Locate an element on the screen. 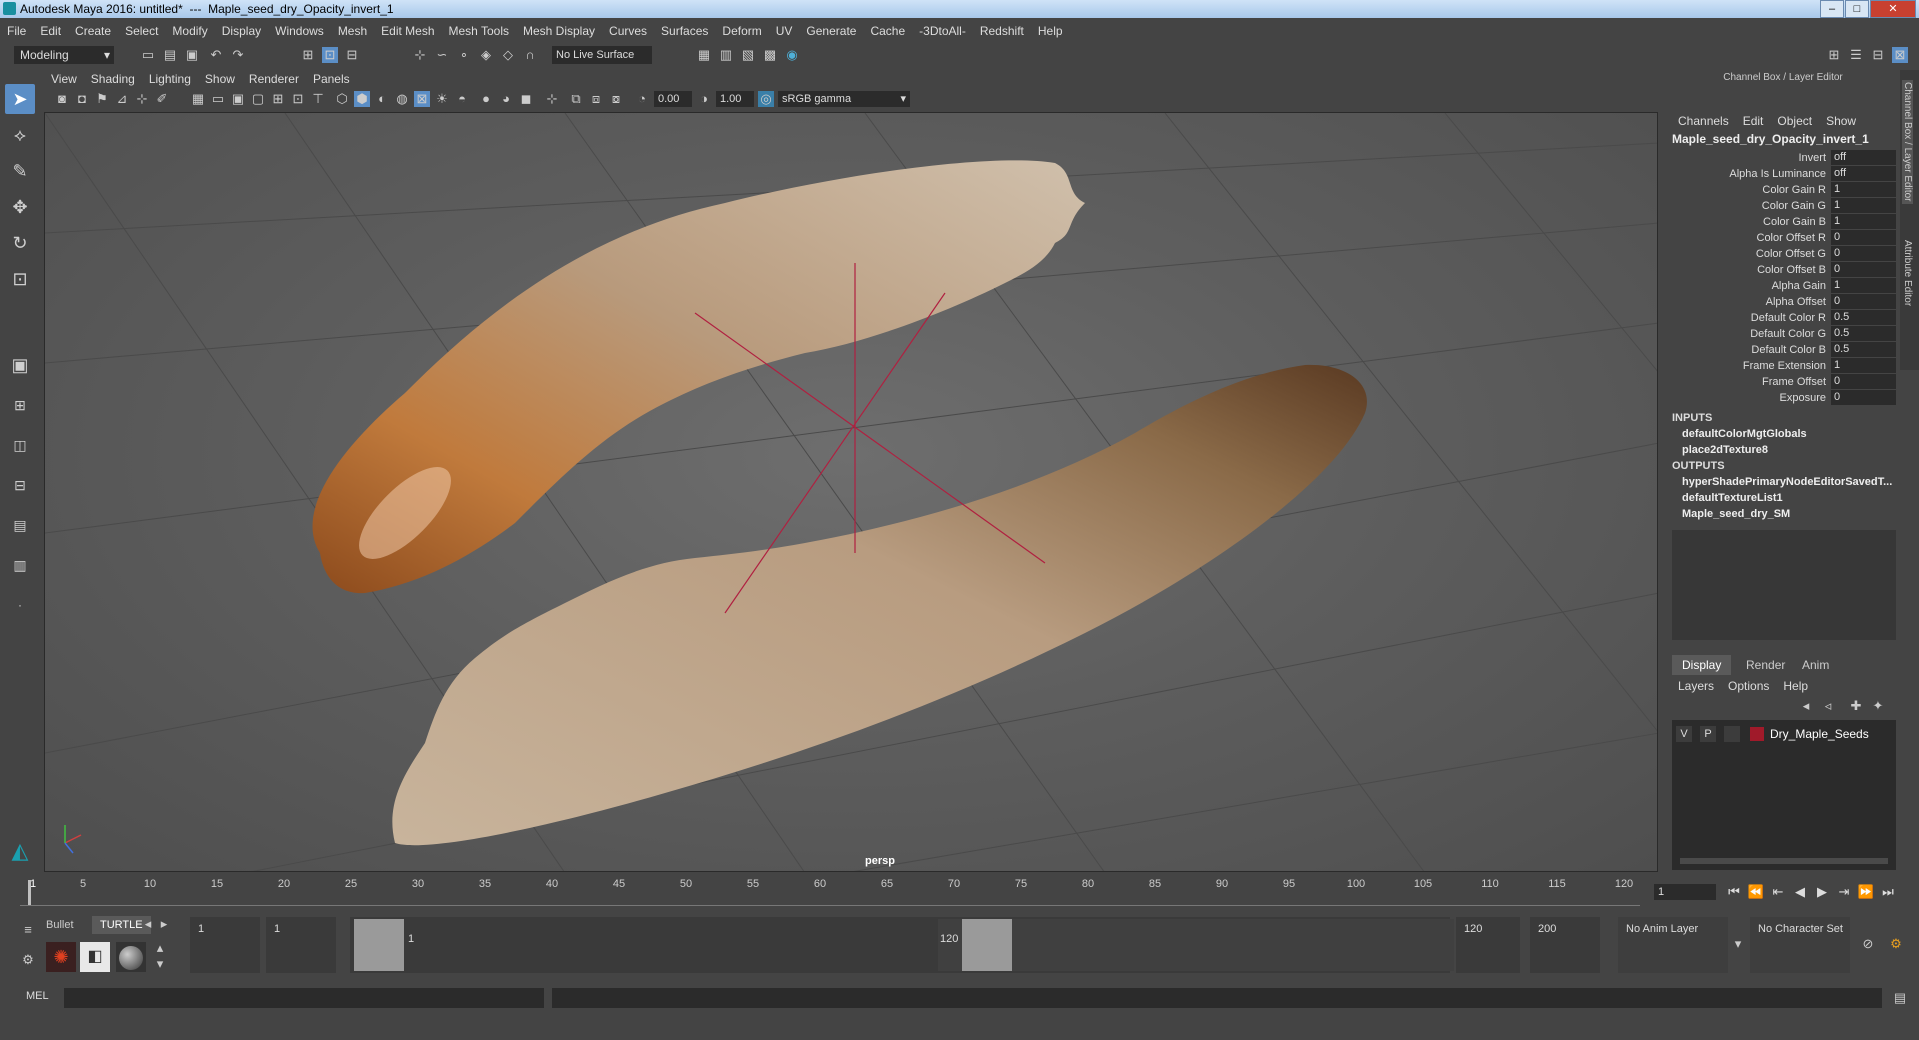  cb-menu-show: Show is located at coordinates (1842, 121).